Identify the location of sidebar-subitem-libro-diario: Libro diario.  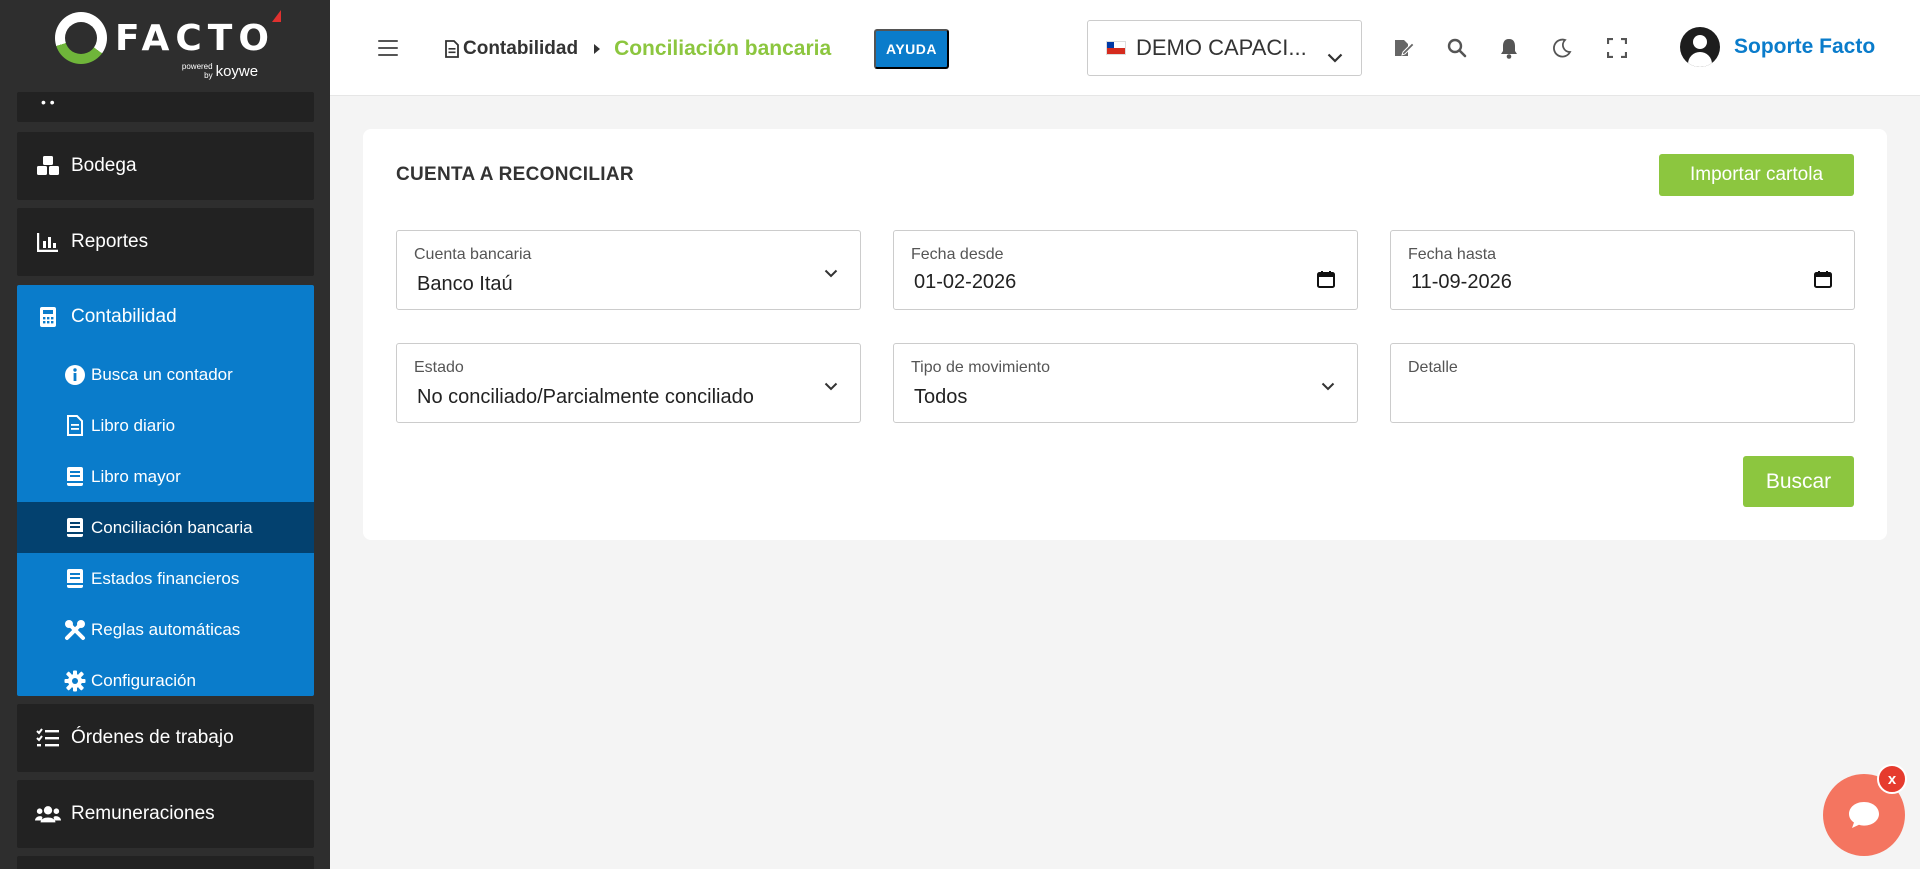
(165, 425).